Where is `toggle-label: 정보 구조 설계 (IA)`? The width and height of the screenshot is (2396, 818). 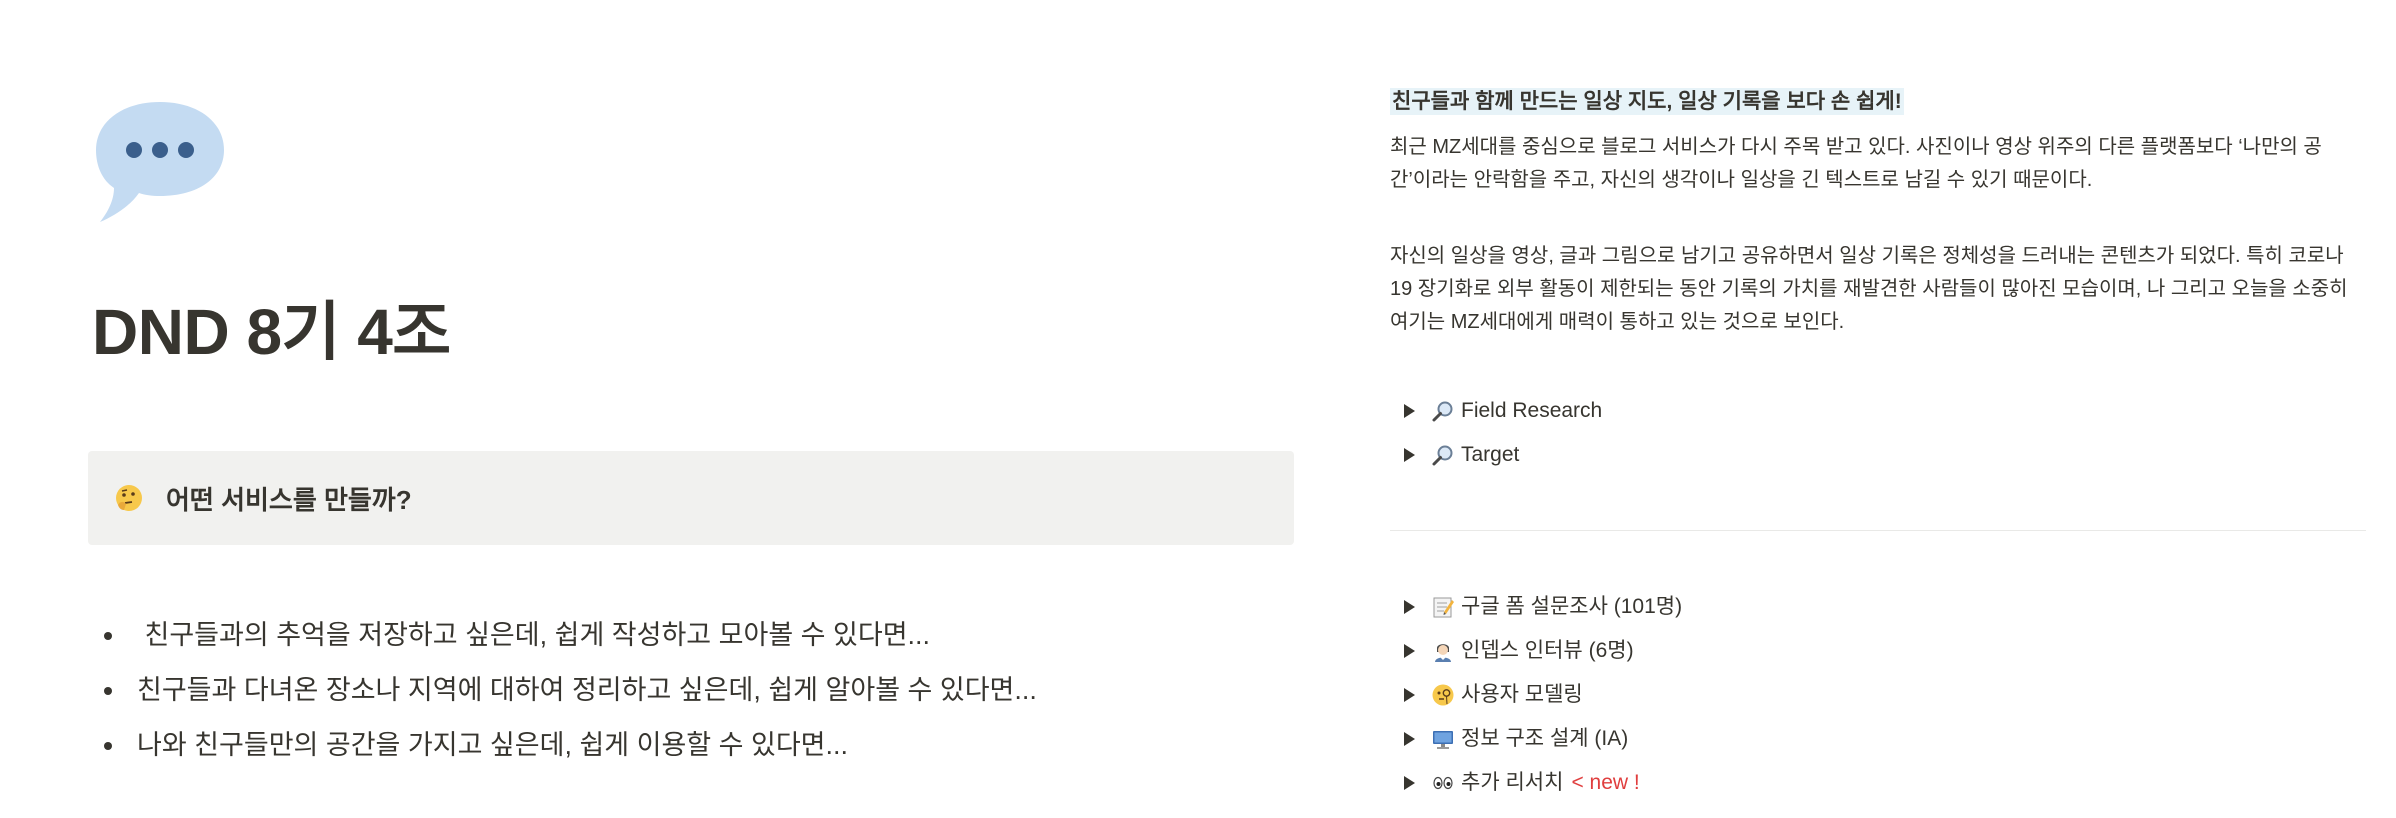 toggle-label: 정보 구조 설계 (IA) is located at coordinates (1545, 738).